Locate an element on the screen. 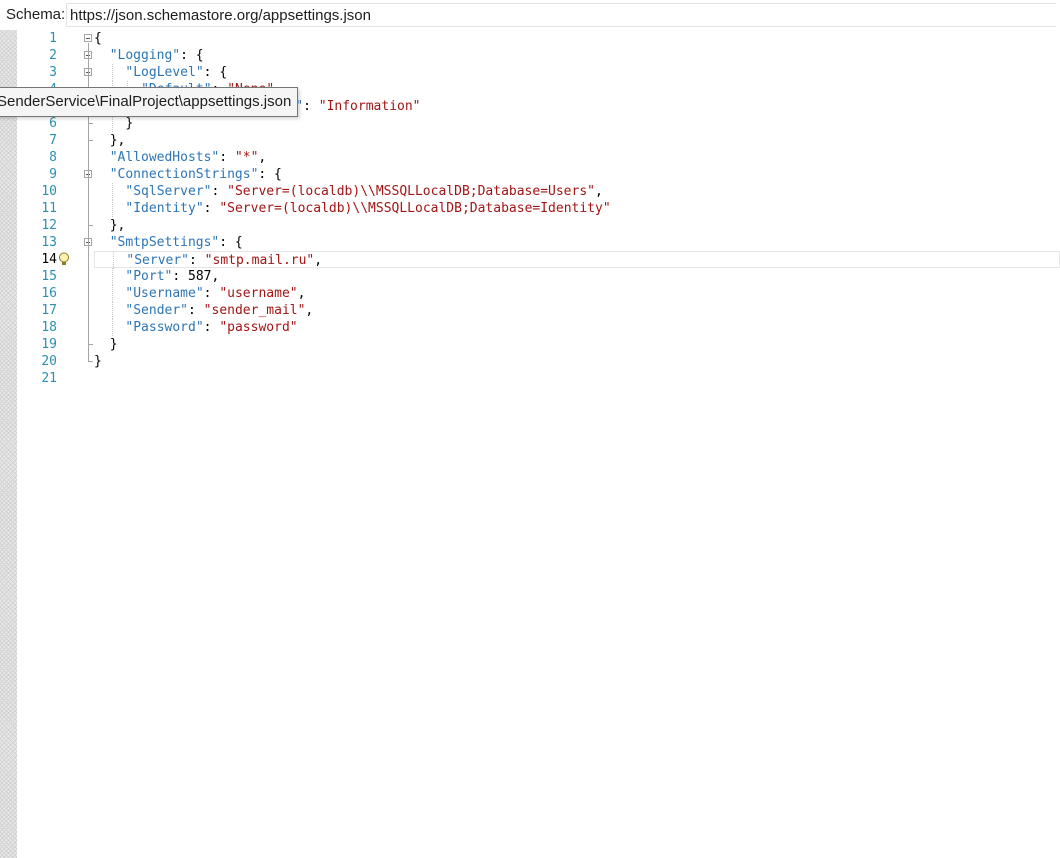 The width and height of the screenshot is (1060, 858). json-key: "Server" is located at coordinates (158, 260).